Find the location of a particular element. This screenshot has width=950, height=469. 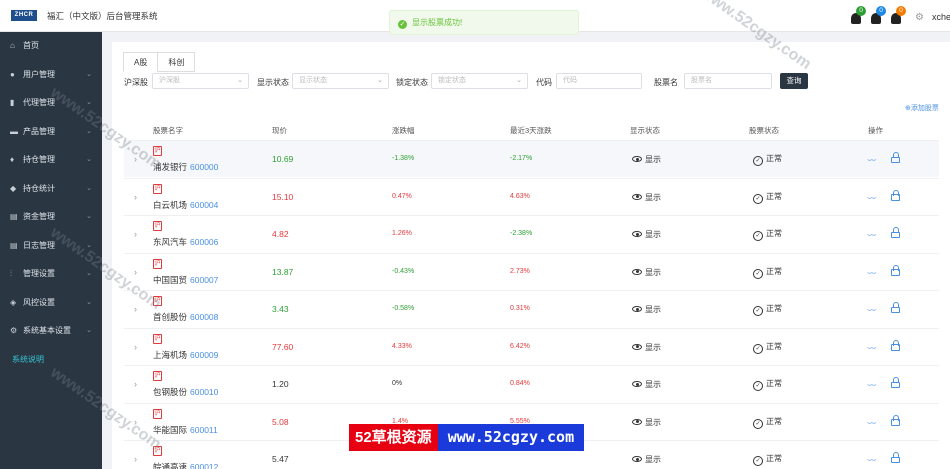

sidebar-item: ▤ 日志管理 ⌄ is located at coordinates (51, 246).